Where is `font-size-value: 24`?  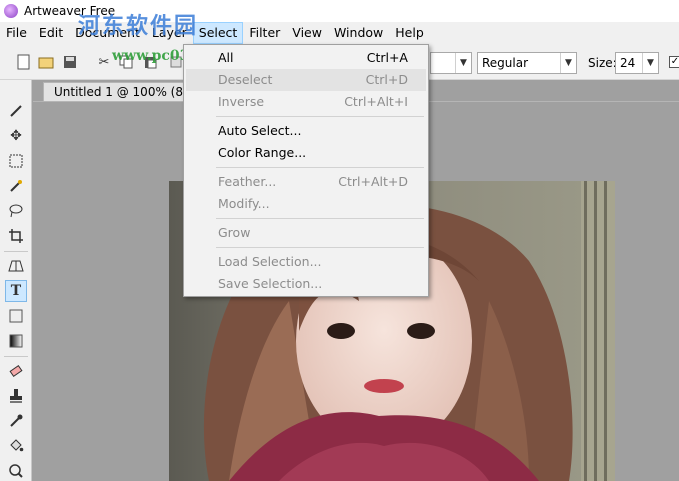 font-size-value: 24 is located at coordinates (628, 63).